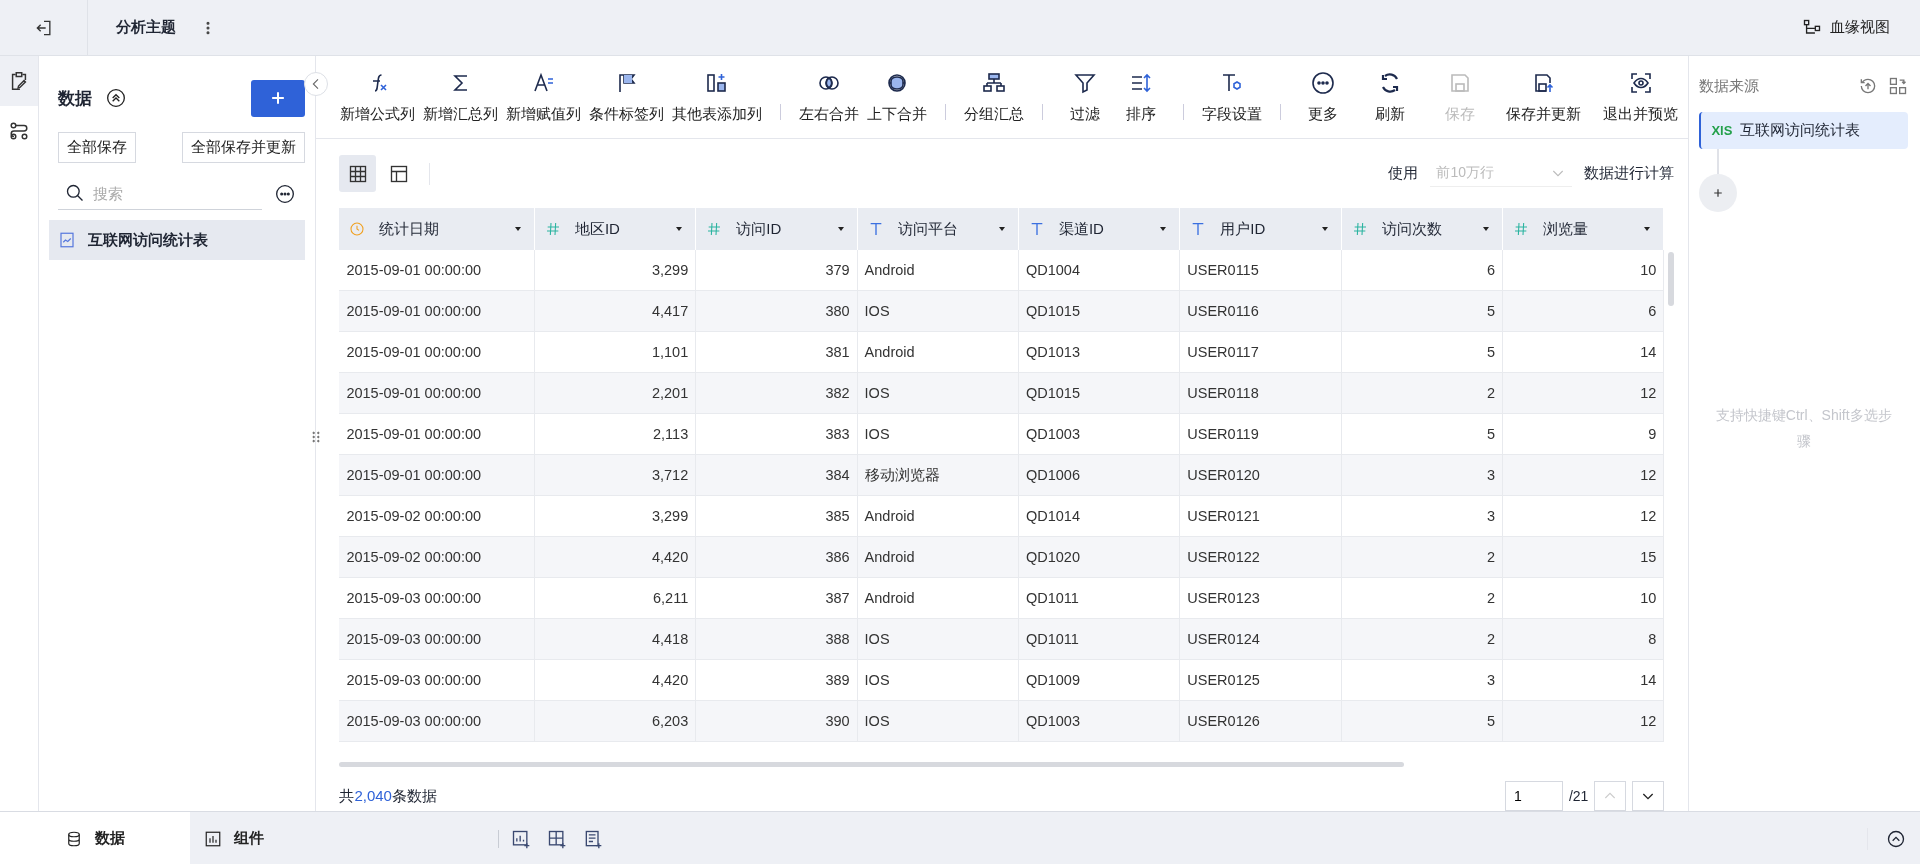 The width and height of the screenshot is (1920, 864). I want to click on group-icon, so click(994, 82).